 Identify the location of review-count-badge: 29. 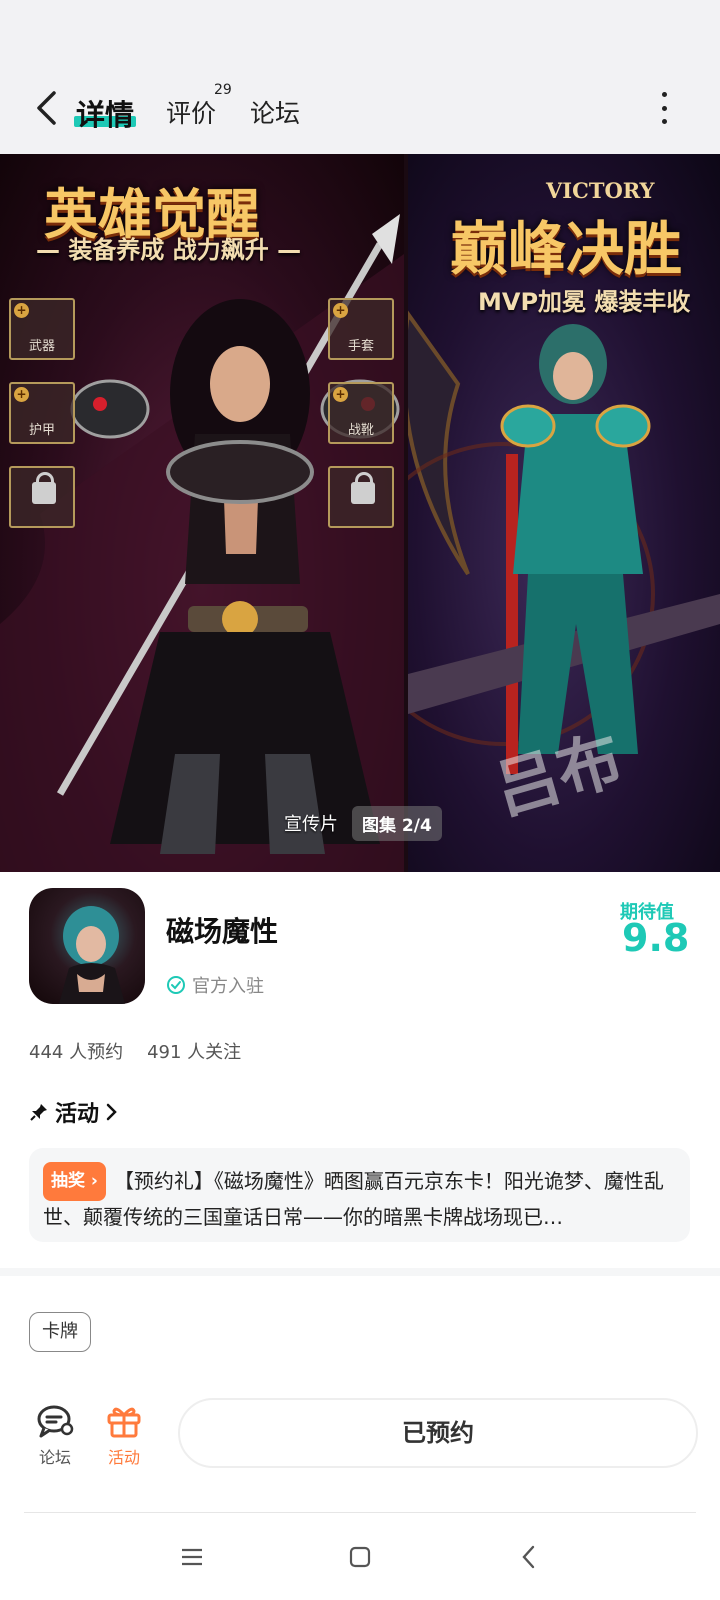
(223, 90).